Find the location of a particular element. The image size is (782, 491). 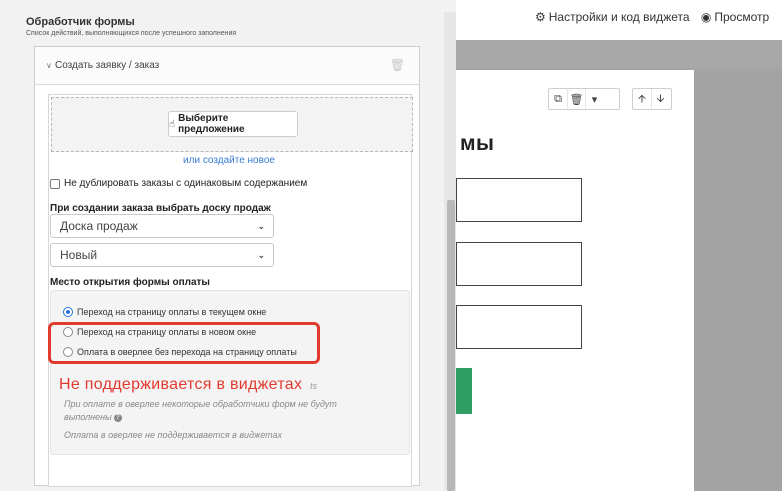

panel-title: Обработчик формы is located at coordinates (80, 22).